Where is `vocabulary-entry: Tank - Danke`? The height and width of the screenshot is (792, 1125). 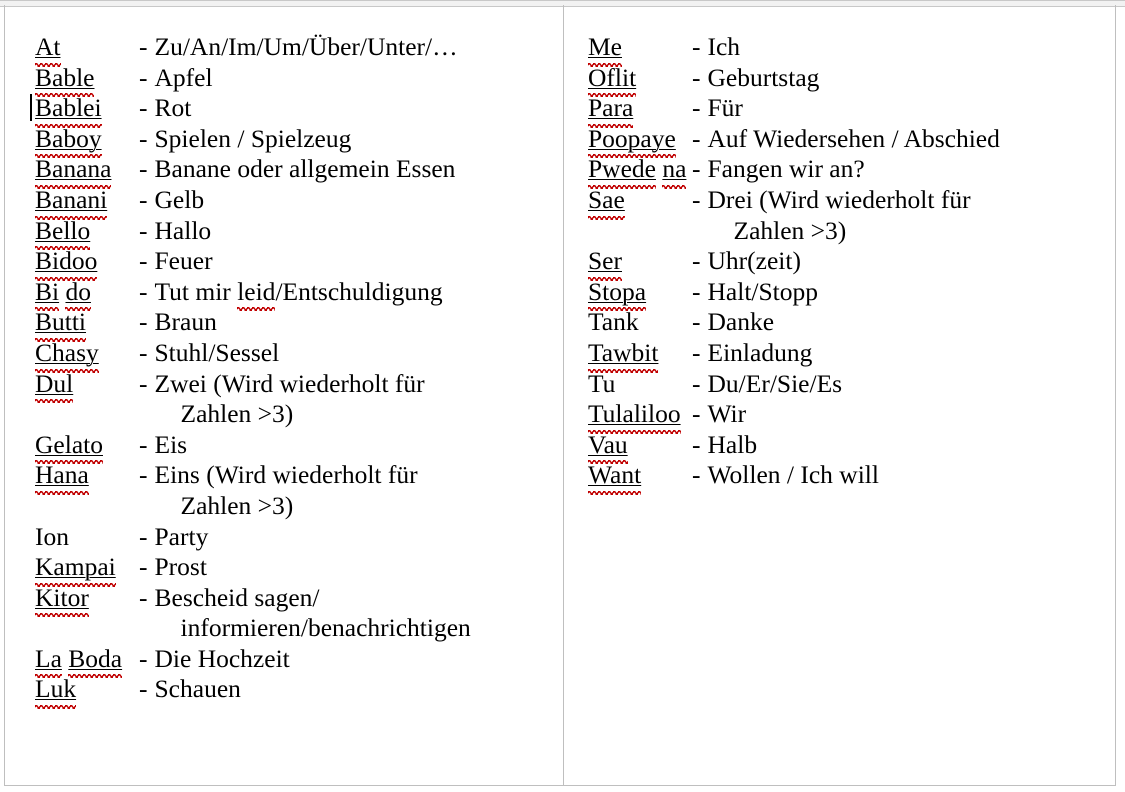
vocabulary-entry: Tank - Danke is located at coordinates (851, 322).